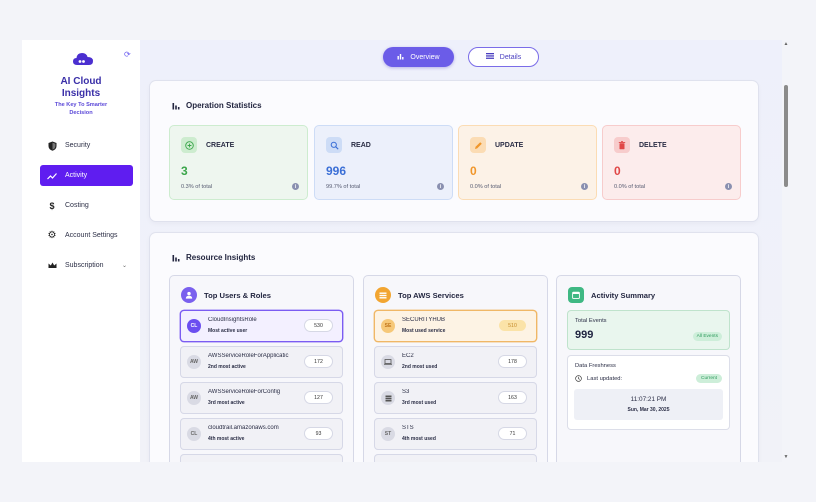 The width and height of the screenshot is (816, 502). What do you see at coordinates (509, 145) in the screenshot?
I see `stat-label: UPDATE` at bounding box center [509, 145].